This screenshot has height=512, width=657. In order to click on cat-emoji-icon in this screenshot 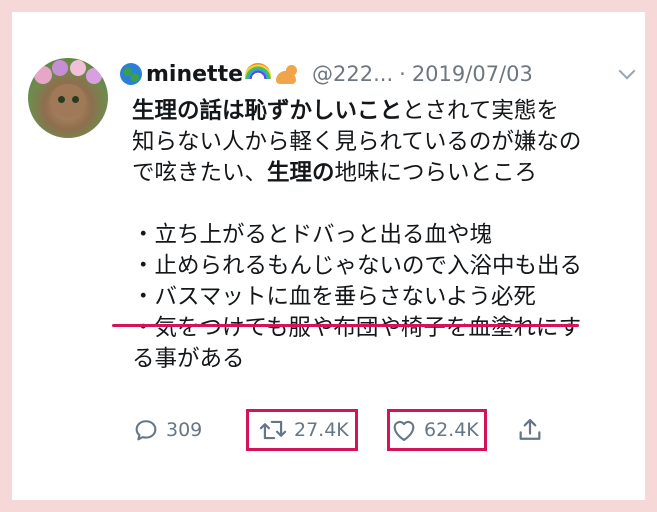, I will do `click(286, 74)`.